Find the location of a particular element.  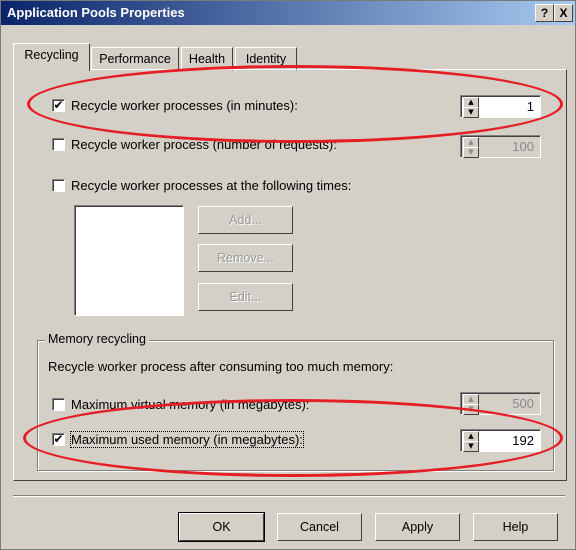

help-title-button: ? is located at coordinates (544, 13).